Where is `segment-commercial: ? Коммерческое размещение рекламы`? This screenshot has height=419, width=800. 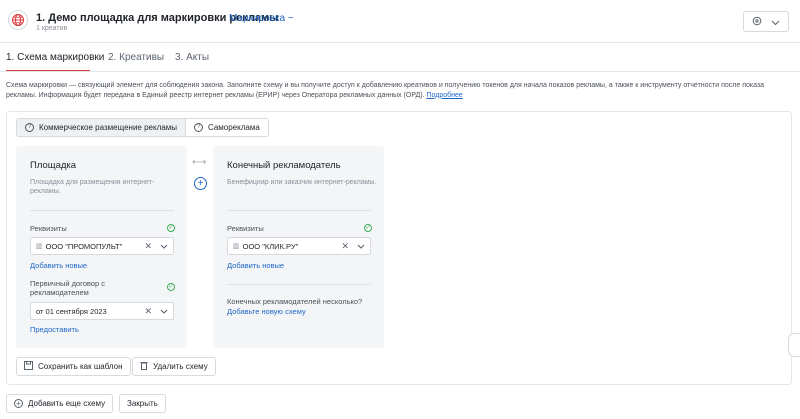
segment-commercial: ? Коммерческое размещение рекламы is located at coordinates (101, 127).